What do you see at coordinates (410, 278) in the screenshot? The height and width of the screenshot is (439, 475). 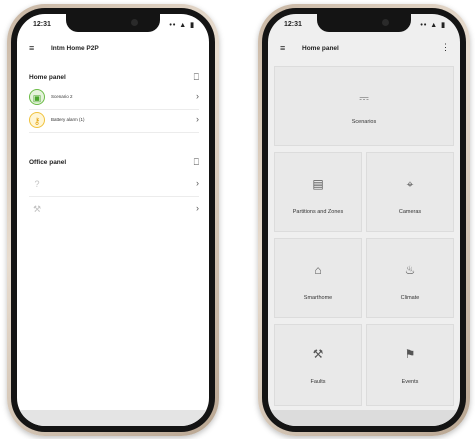 I see `tile-climate: ♨ Climate` at bounding box center [410, 278].